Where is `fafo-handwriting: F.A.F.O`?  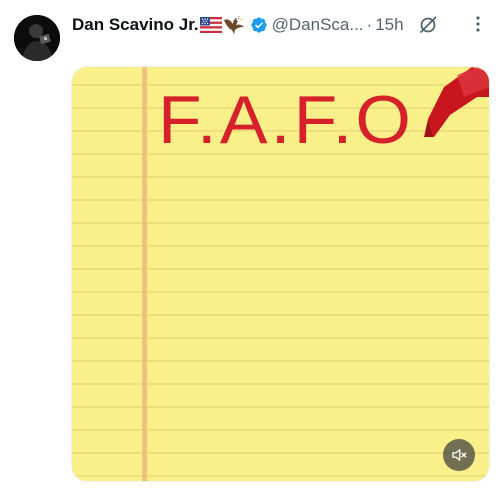
fafo-handwriting: F.A.F.O is located at coordinates (286, 120).